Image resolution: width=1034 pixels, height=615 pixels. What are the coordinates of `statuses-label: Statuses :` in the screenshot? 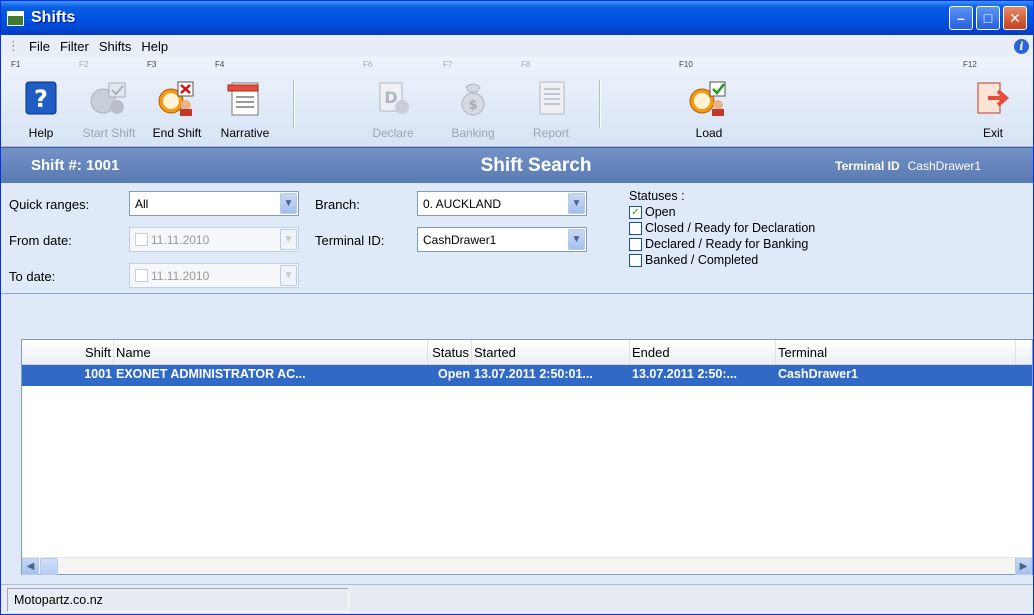 It's located at (657, 196).